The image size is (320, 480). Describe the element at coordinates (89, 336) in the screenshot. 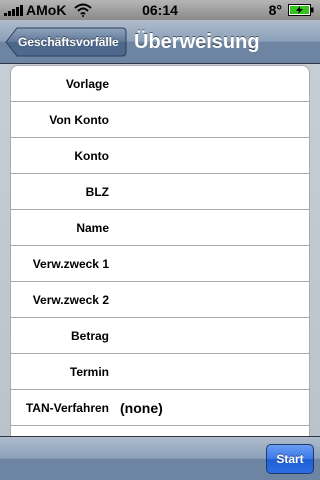

I see `row-label: Betrag` at that location.